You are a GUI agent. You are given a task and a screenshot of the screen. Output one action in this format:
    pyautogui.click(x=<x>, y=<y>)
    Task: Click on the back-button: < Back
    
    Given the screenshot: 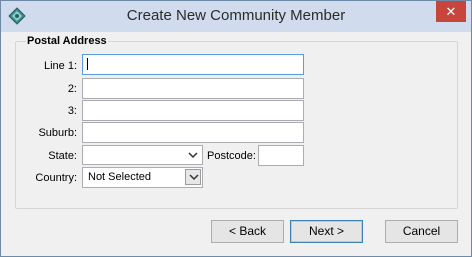 What is the action you would take?
    pyautogui.click(x=247, y=231)
    